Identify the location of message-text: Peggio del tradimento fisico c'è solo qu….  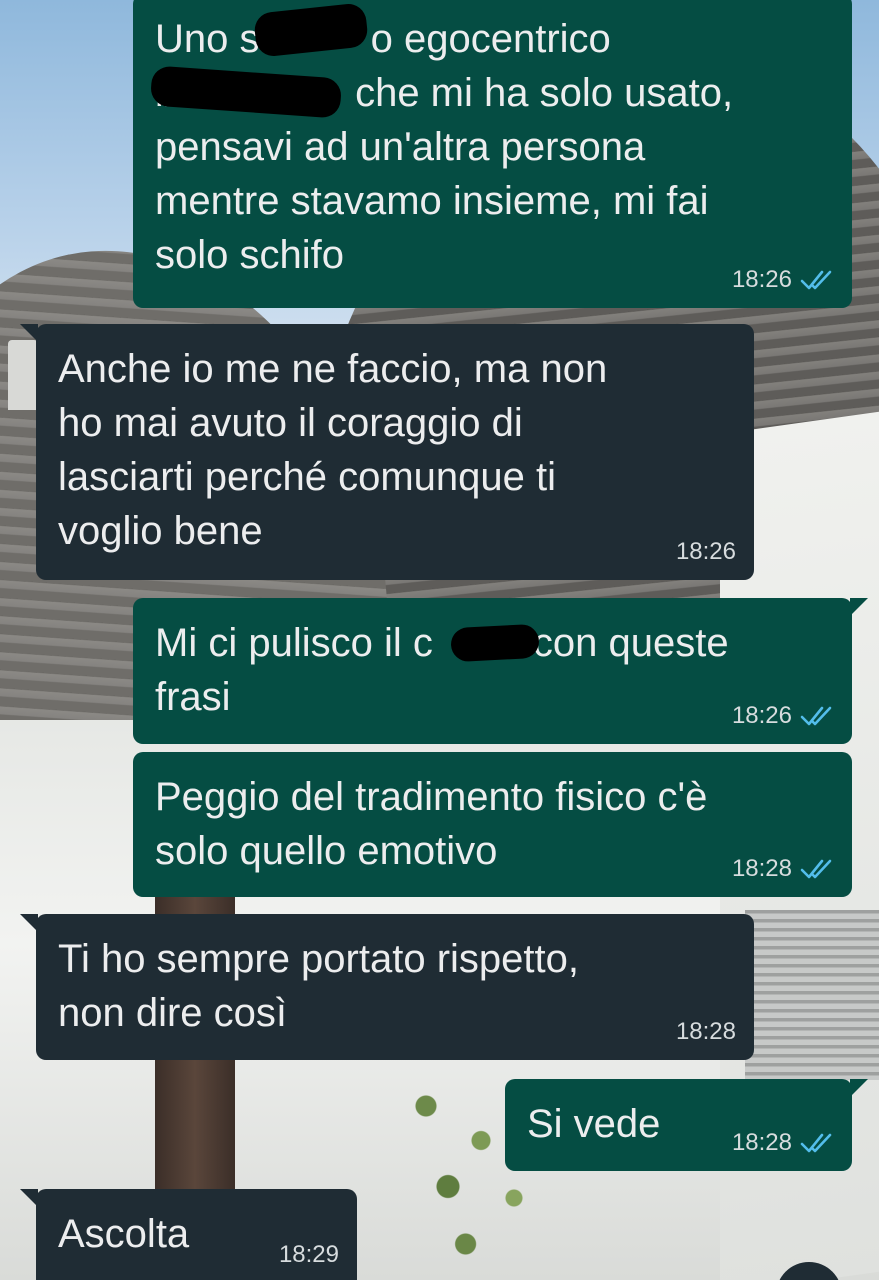
(431, 824).